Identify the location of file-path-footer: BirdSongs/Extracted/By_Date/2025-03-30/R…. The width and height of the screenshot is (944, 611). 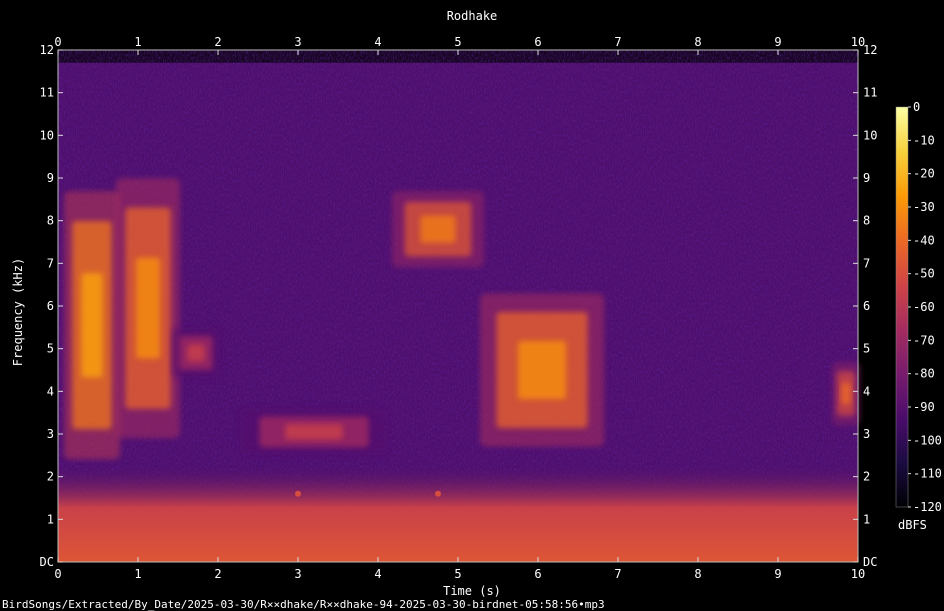
(303, 604).